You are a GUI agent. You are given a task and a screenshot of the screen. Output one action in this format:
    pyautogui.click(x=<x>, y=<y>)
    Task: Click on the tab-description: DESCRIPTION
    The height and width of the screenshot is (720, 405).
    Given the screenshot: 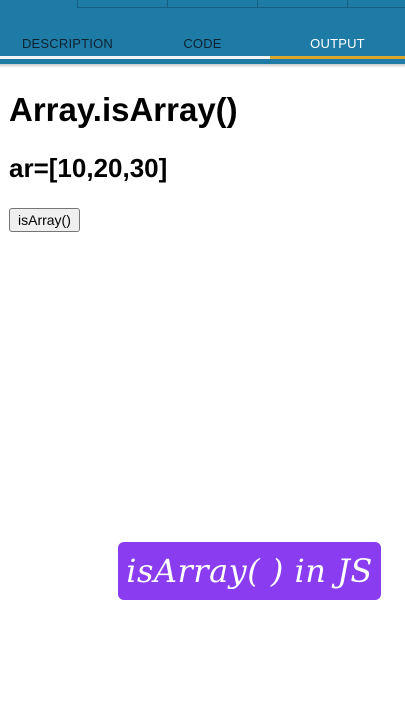 What is the action you would take?
    pyautogui.click(x=67, y=43)
    